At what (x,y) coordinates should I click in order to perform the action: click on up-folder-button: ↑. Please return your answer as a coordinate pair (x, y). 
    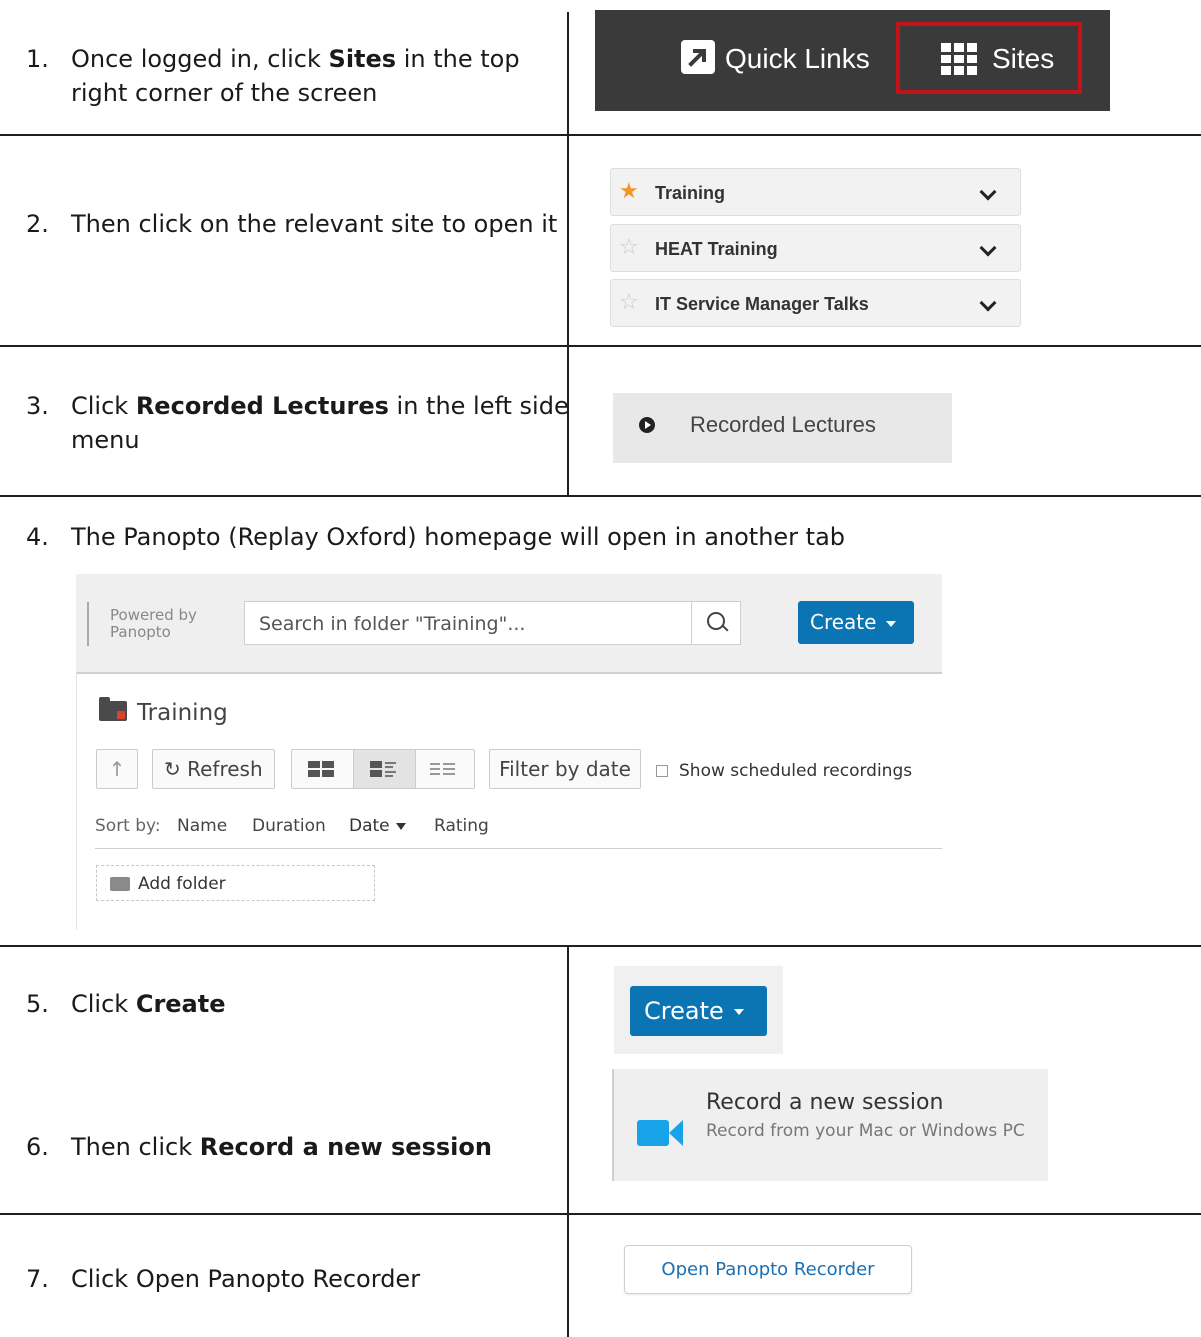
    Looking at the image, I should click on (117, 769).